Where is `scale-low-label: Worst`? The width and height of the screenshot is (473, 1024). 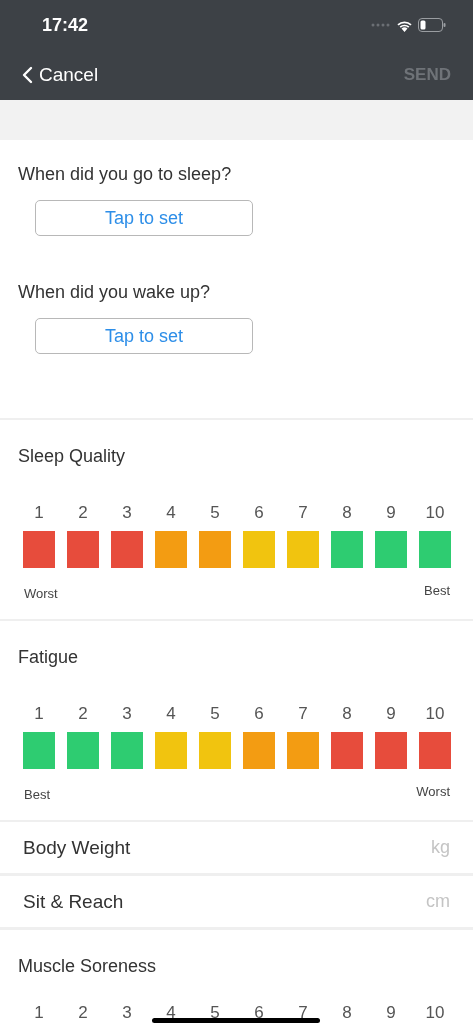
scale-low-label: Worst is located at coordinates (41, 593).